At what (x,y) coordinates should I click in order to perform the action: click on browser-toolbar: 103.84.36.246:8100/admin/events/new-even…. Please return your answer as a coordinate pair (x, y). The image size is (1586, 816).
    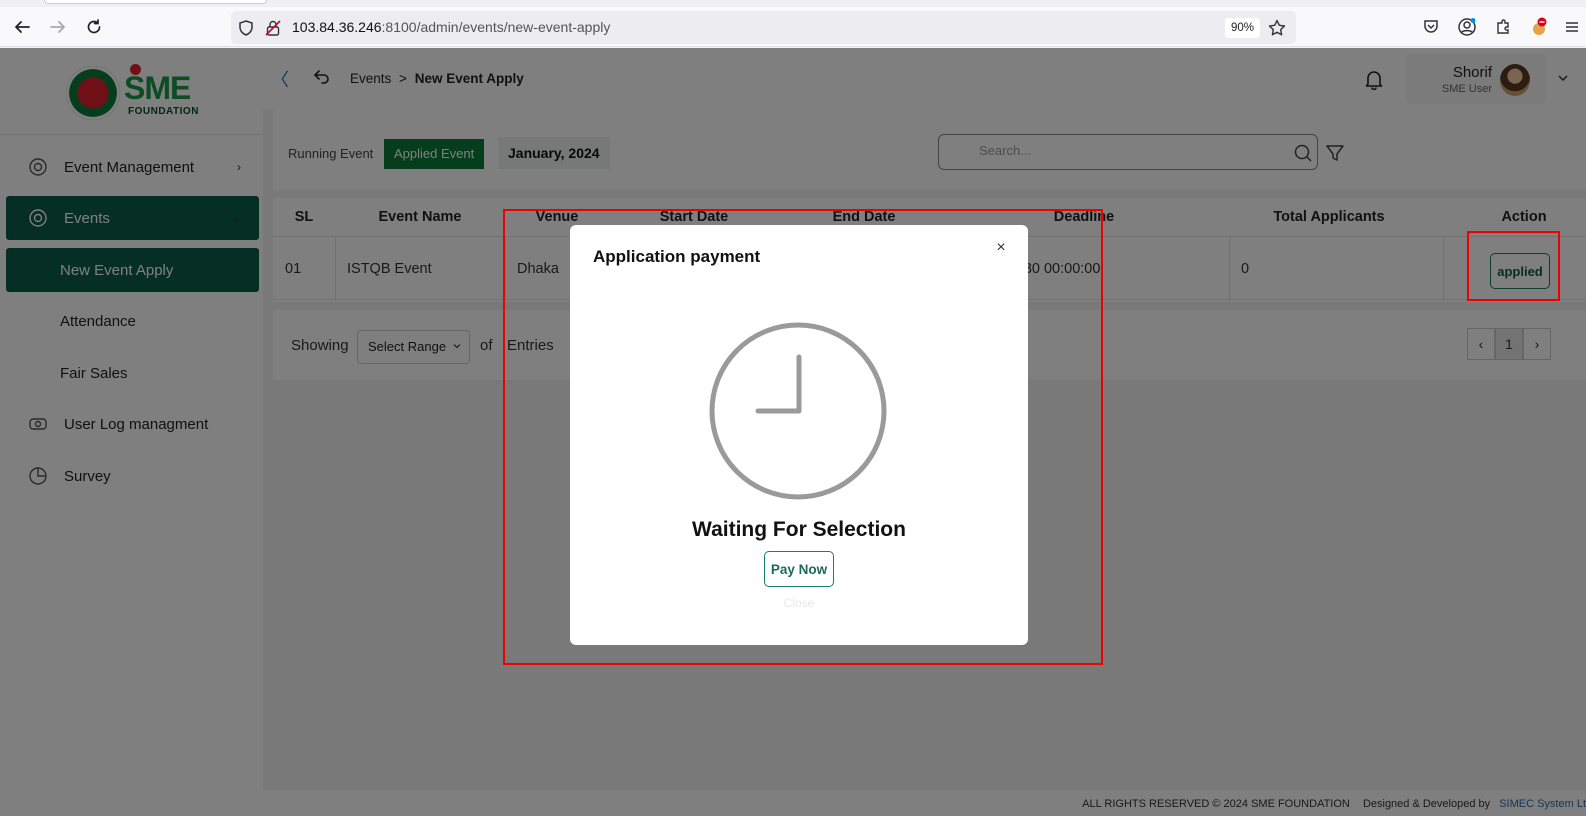
    Looking at the image, I should click on (793, 27).